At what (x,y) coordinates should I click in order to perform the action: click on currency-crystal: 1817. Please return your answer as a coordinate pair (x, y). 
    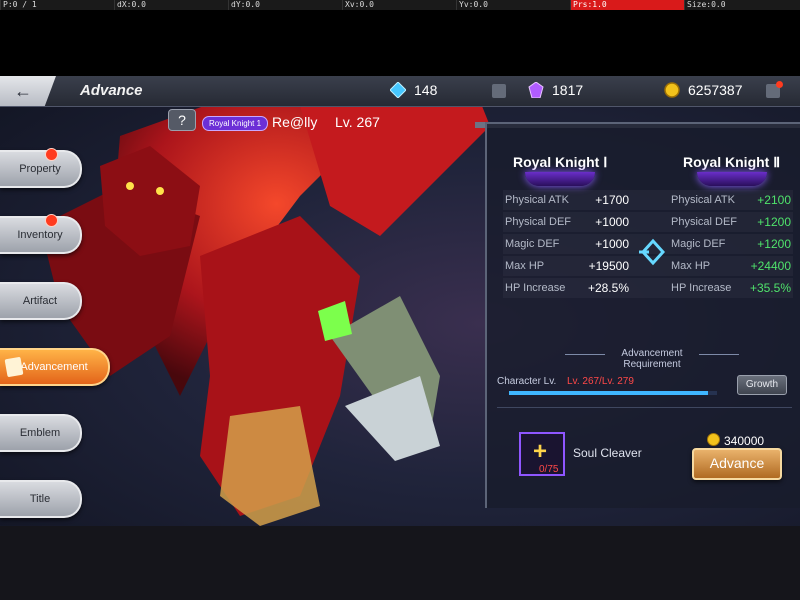
    Looking at the image, I should click on (555, 90).